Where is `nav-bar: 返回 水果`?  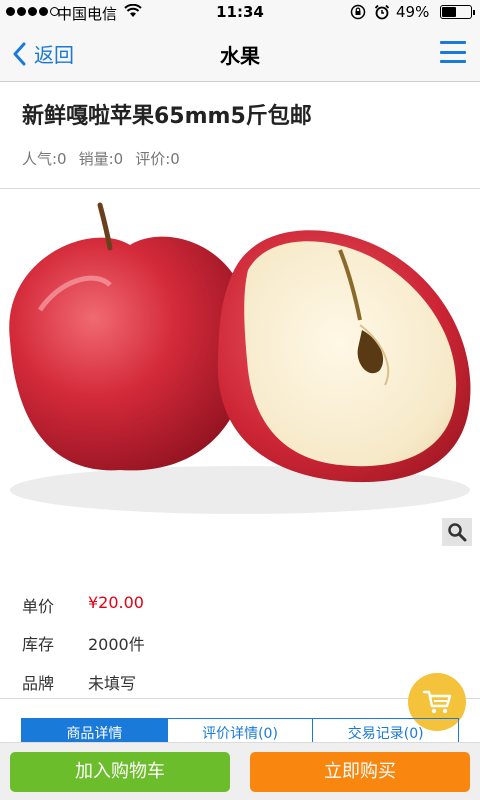
nav-bar: 返回 水果 is located at coordinates (240, 53).